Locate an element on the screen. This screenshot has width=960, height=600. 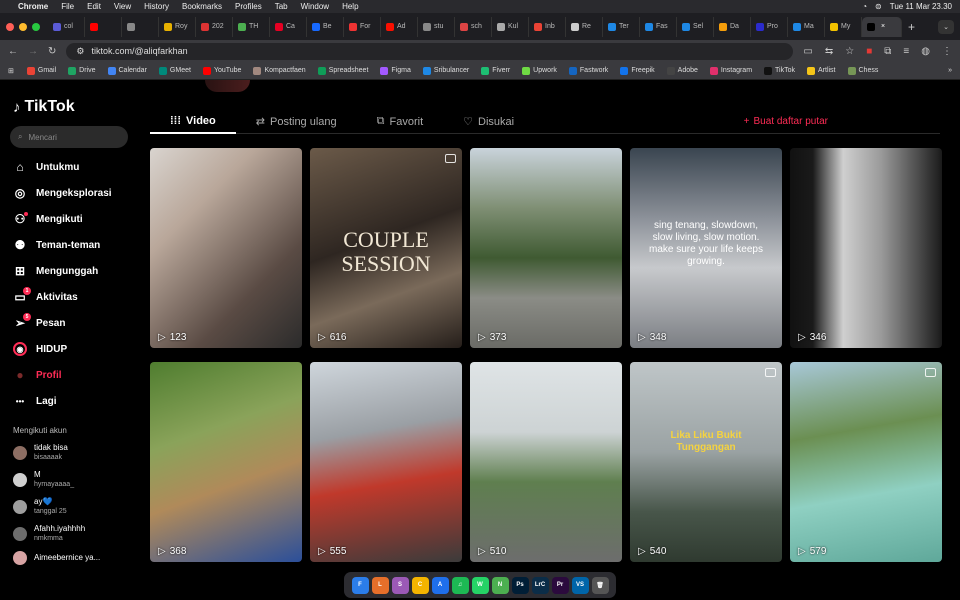
translate-icon: ⇆ is located at coordinates (829, 51).